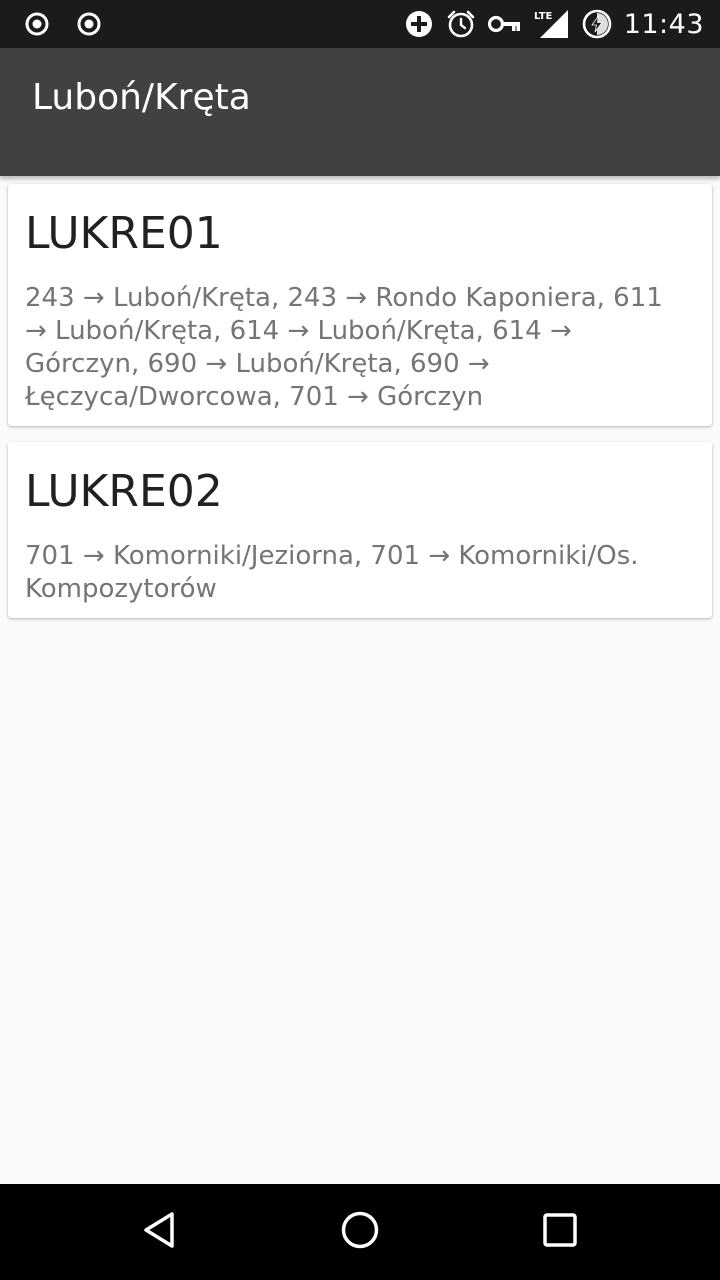 The height and width of the screenshot is (1280, 720). What do you see at coordinates (360, 24) in the screenshot?
I see `status-bar: LTE 11:43` at bounding box center [360, 24].